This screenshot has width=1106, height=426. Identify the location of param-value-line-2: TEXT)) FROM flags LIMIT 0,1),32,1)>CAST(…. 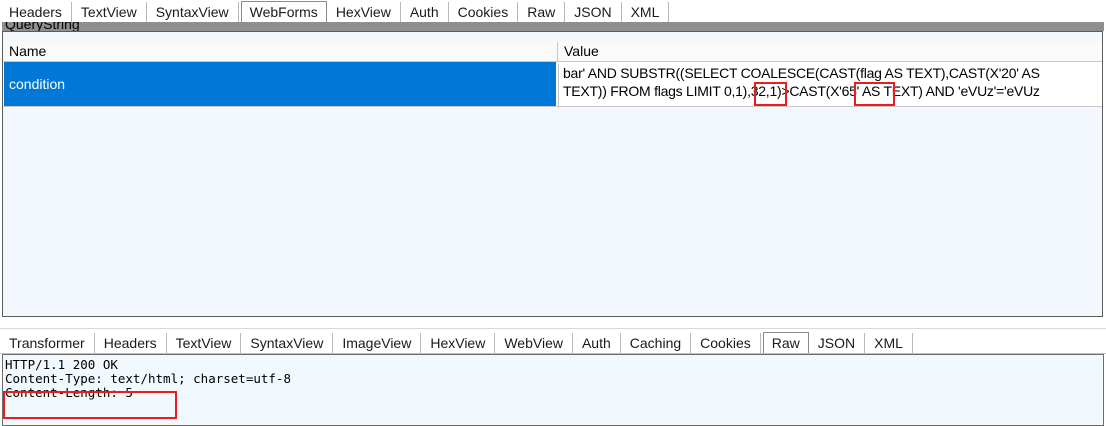
(801, 91).